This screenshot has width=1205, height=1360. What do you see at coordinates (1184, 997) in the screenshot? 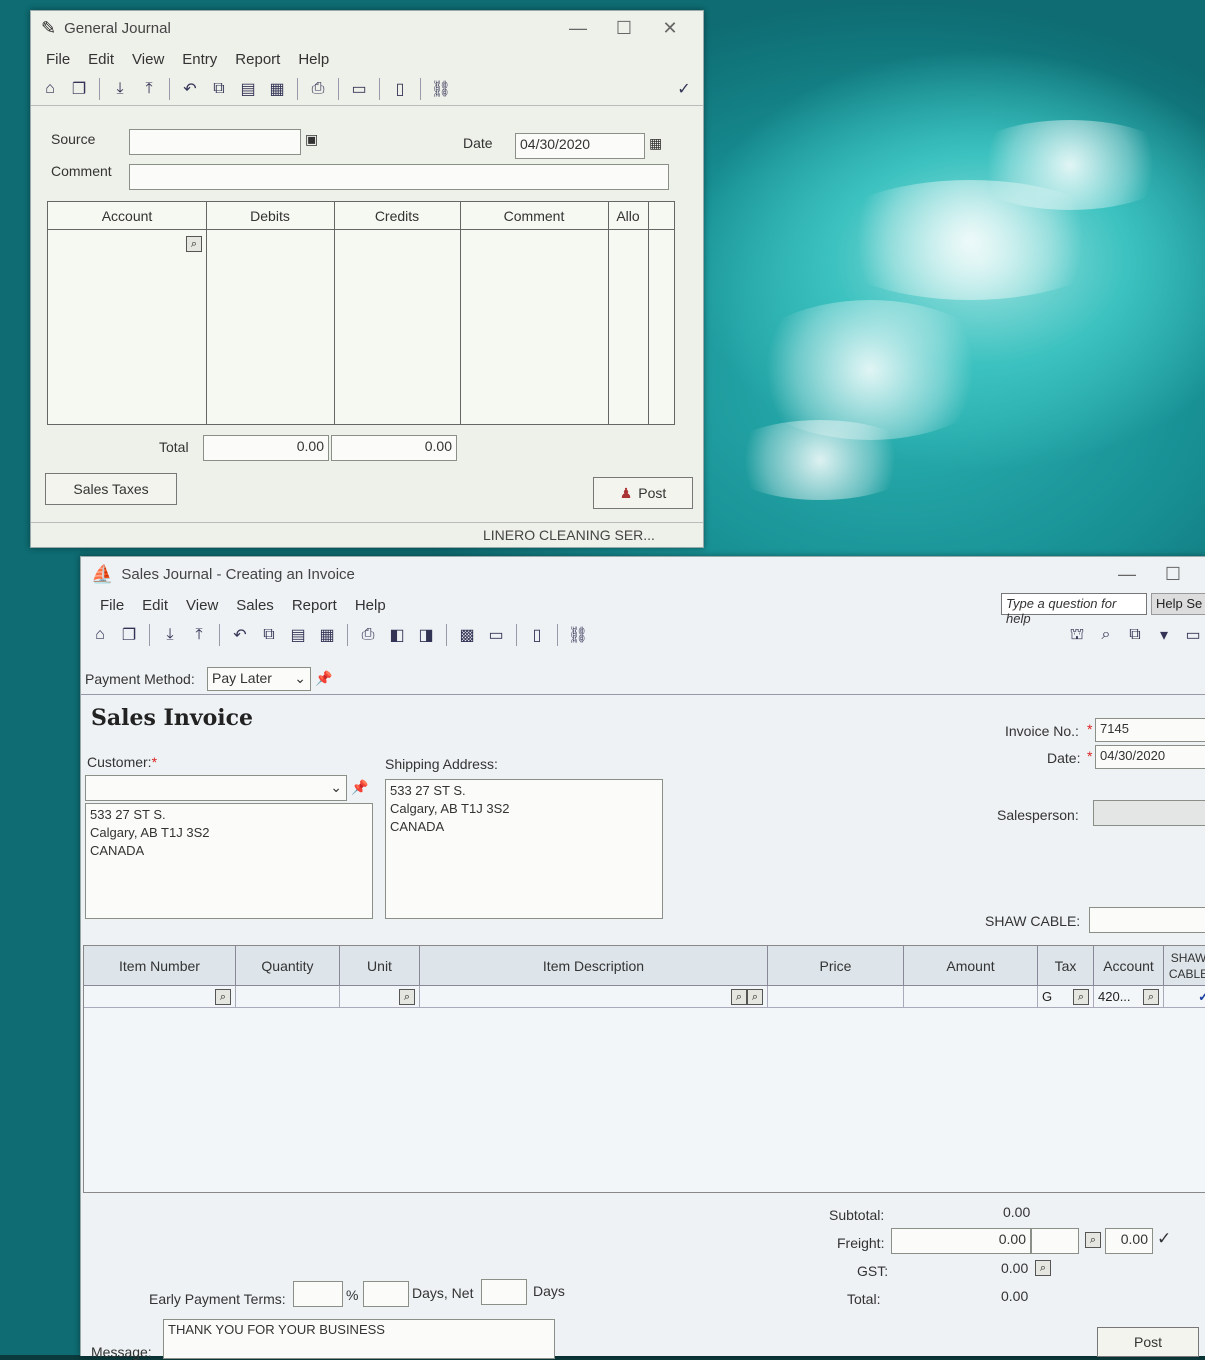
I see `shaw-cable-check: ✓` at bounding box center [1184, 997].